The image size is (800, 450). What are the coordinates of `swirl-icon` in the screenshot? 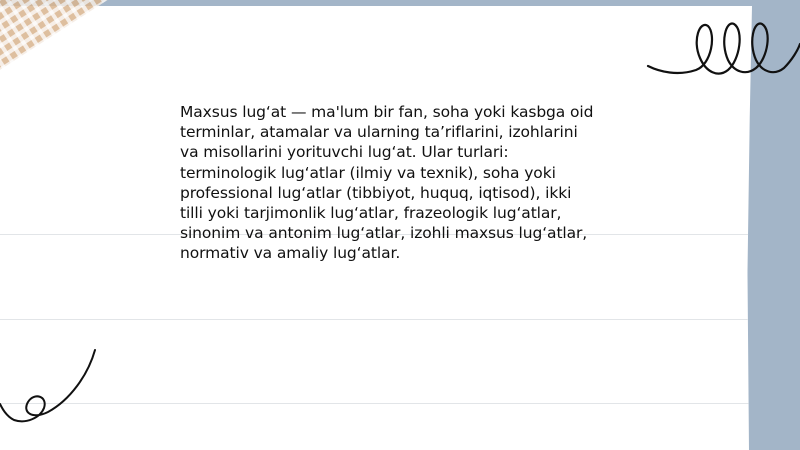 It's located at (48, 386).